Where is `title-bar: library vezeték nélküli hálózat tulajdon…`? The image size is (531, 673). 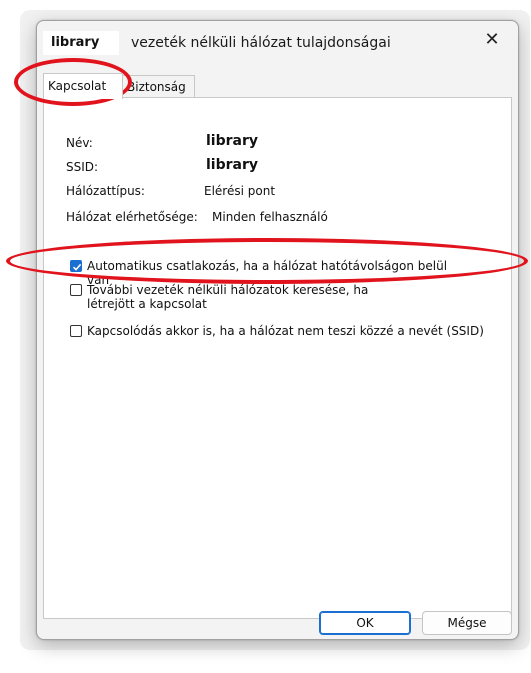 title-bar: library vezeték nélküli hálózat tulajdon… is located at coordinates (277, 41).